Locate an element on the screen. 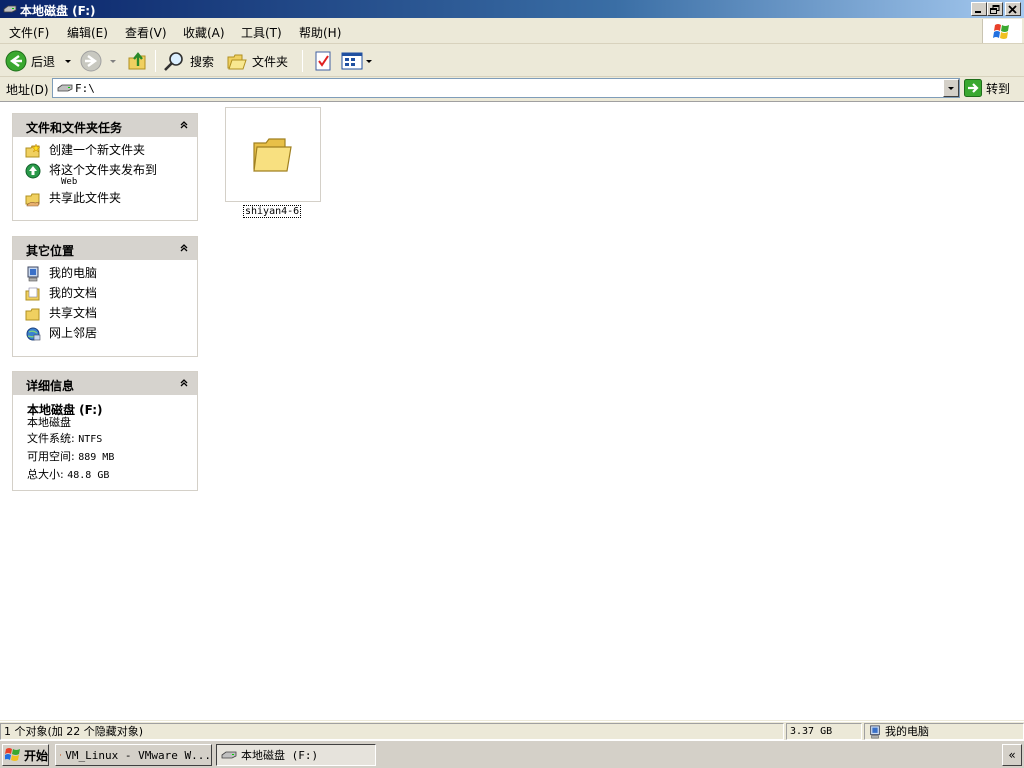 This screenshot has width=1024, height=768. chevron-down-icon is located at coordinates (951, 88).